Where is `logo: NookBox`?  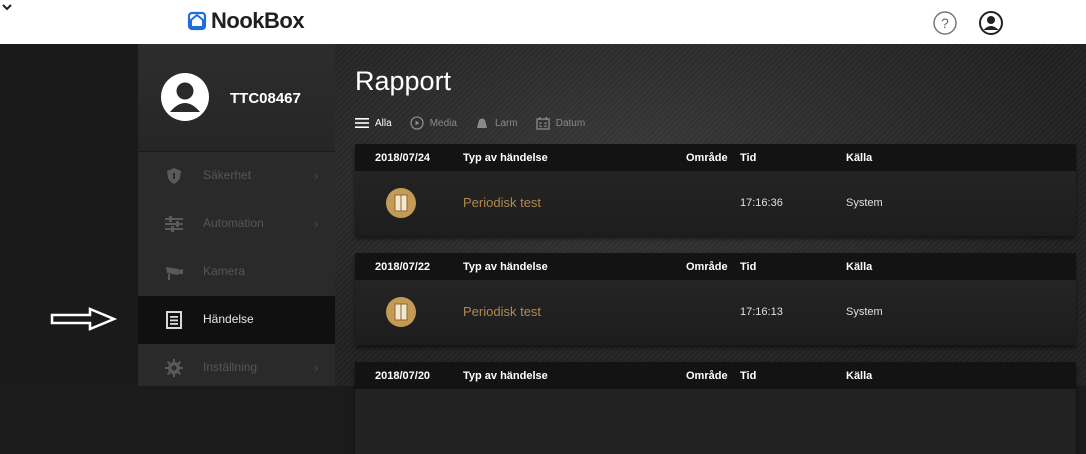
logo: NookBox is located at coordinates (246, 21).